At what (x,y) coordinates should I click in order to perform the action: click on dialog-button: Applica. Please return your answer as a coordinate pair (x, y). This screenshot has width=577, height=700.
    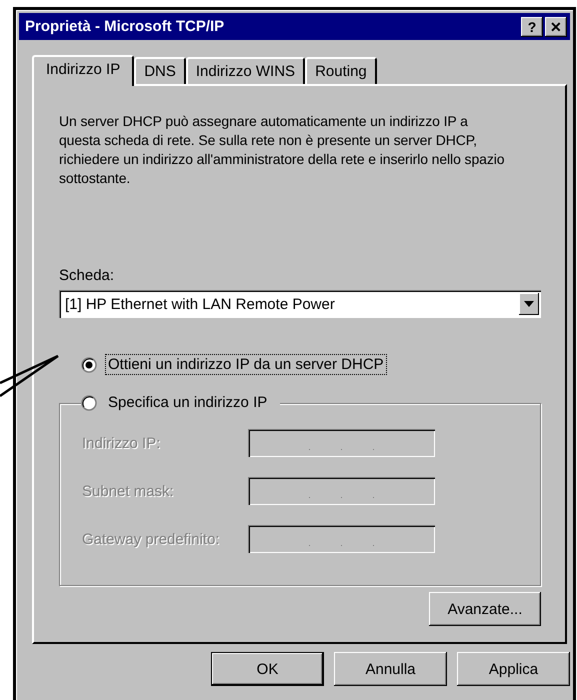
    Looking at the image, I should click on (513, 669).